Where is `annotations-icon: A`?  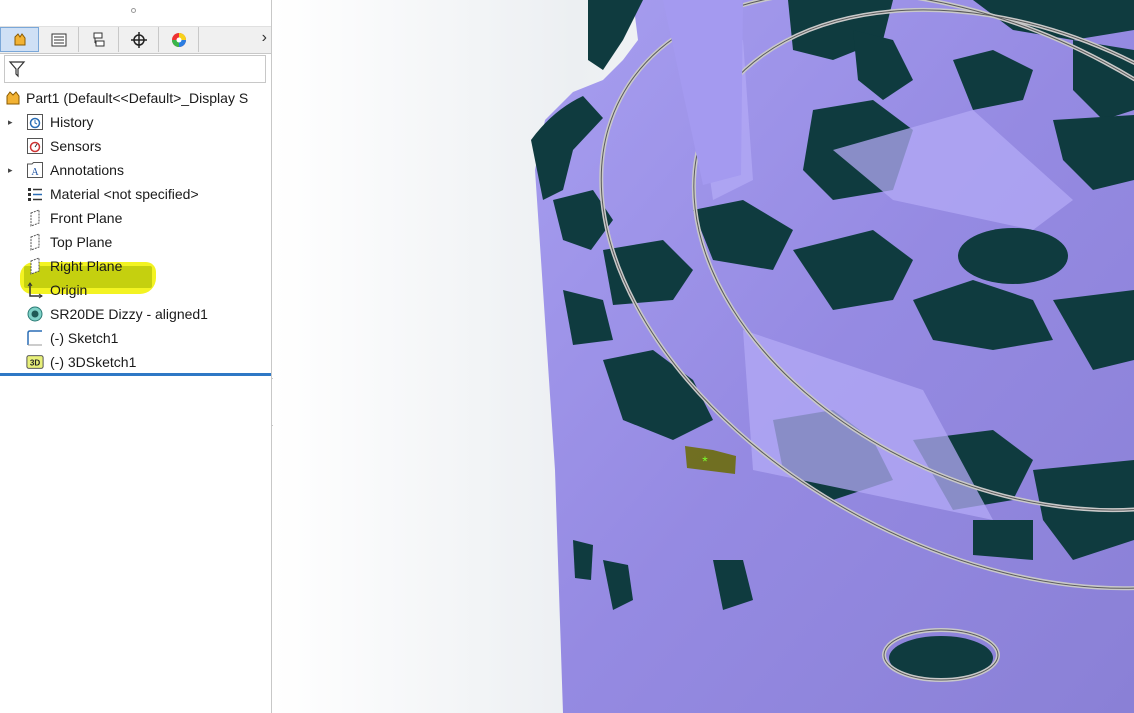
annotations-icon: A is located at coordinates (35, 170).